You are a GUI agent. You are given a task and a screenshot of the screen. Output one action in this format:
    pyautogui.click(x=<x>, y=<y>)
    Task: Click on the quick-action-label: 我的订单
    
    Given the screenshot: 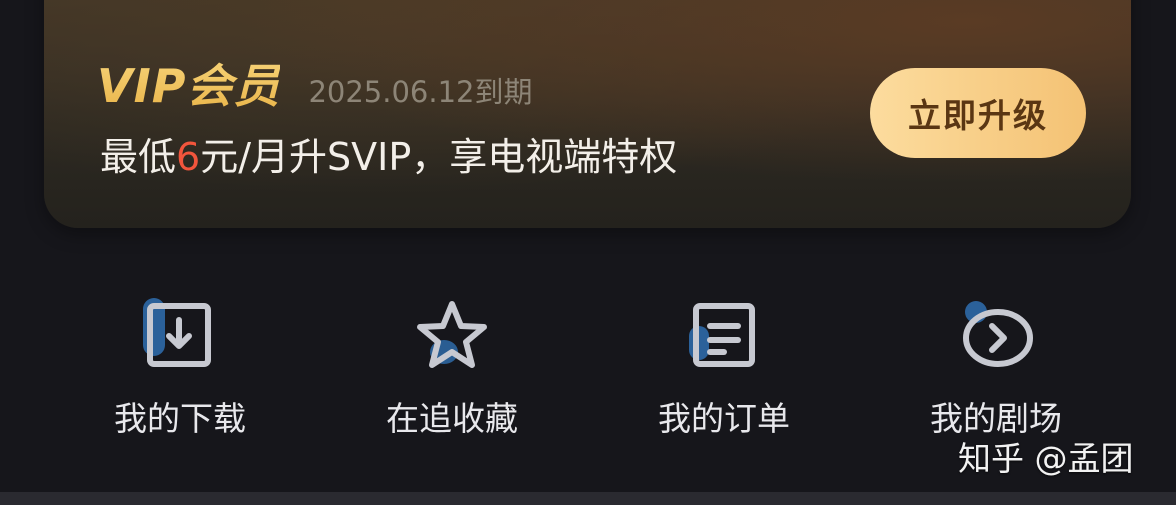 What is the action you would take?
    pyautogui.click(x=724, y=418)
    